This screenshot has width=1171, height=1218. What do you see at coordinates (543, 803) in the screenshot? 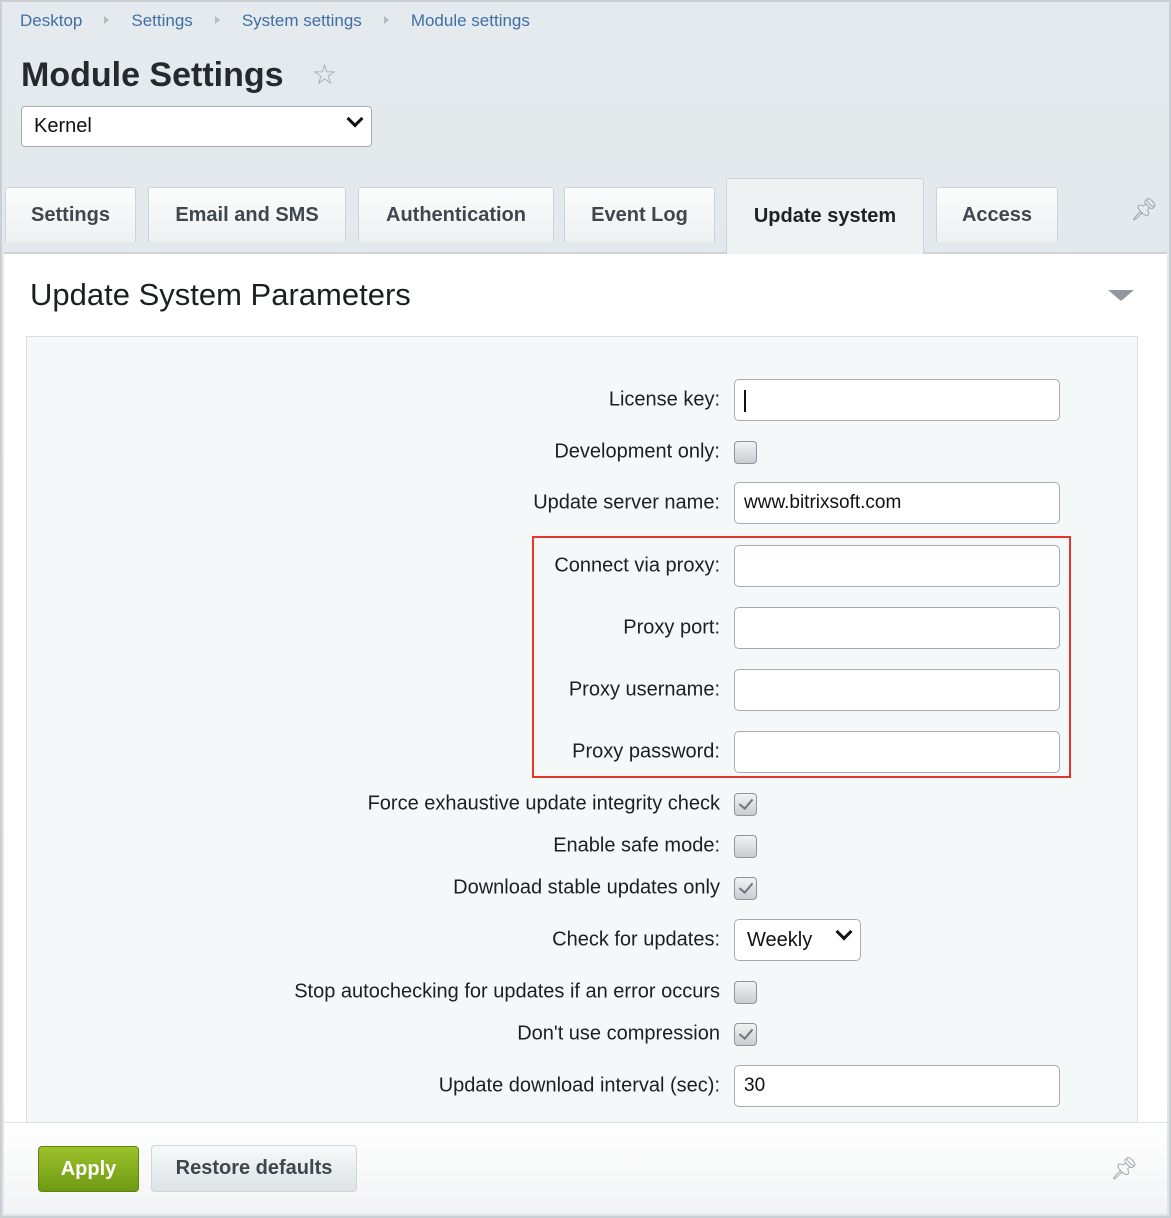
I see `field-label: Force exhaustive update integrity check` at bounding box center [543, 803].